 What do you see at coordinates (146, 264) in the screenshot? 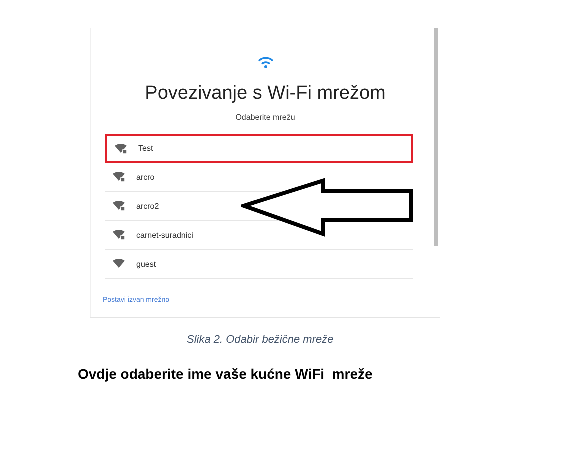
I see `network-name: guest` at bounding box center [146, 264].